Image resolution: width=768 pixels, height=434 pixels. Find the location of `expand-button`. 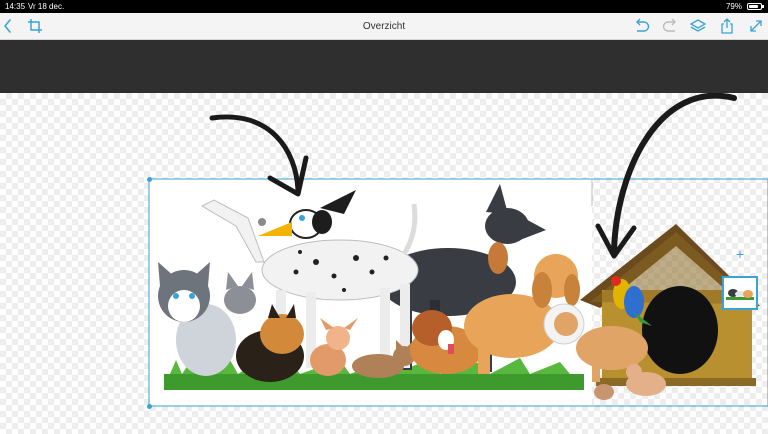

expand-button is located at coordinates (756, 26).